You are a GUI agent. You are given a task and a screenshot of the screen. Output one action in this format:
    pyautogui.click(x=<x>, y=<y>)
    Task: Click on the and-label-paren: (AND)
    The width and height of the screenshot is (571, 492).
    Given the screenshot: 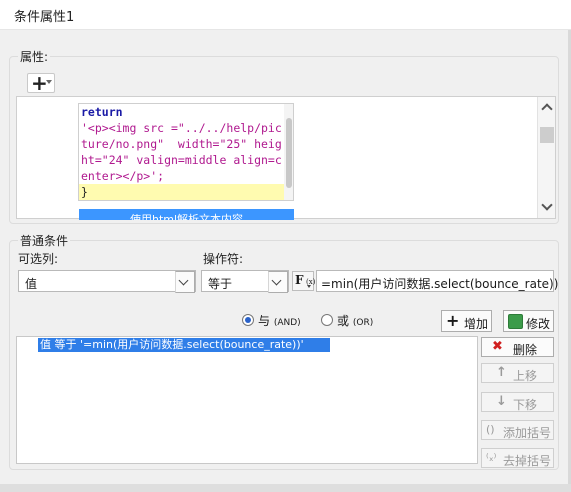 What is the action you would take?
    pyautogui.click(x=287, y=323)
    